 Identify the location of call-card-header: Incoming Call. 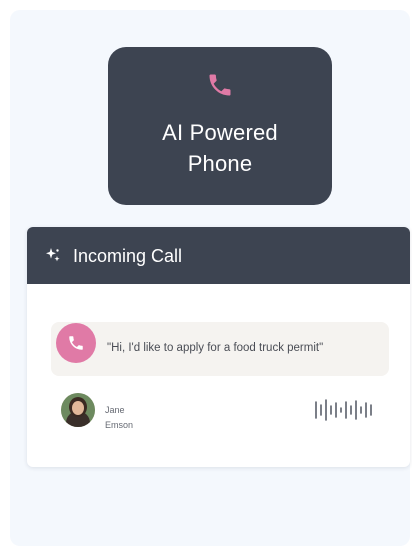
(218, 255).